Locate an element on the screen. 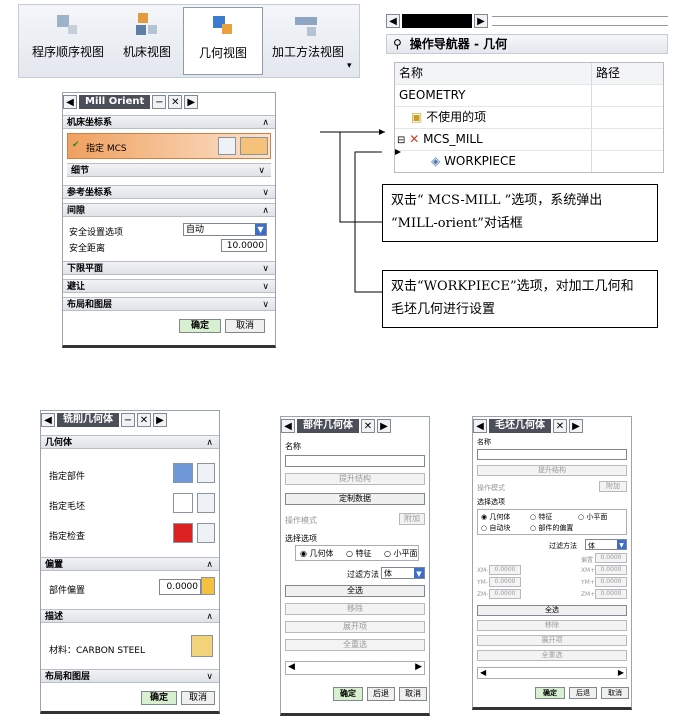  specify-blank-label: 指定毛坯 is located at coordinates (67, 507).